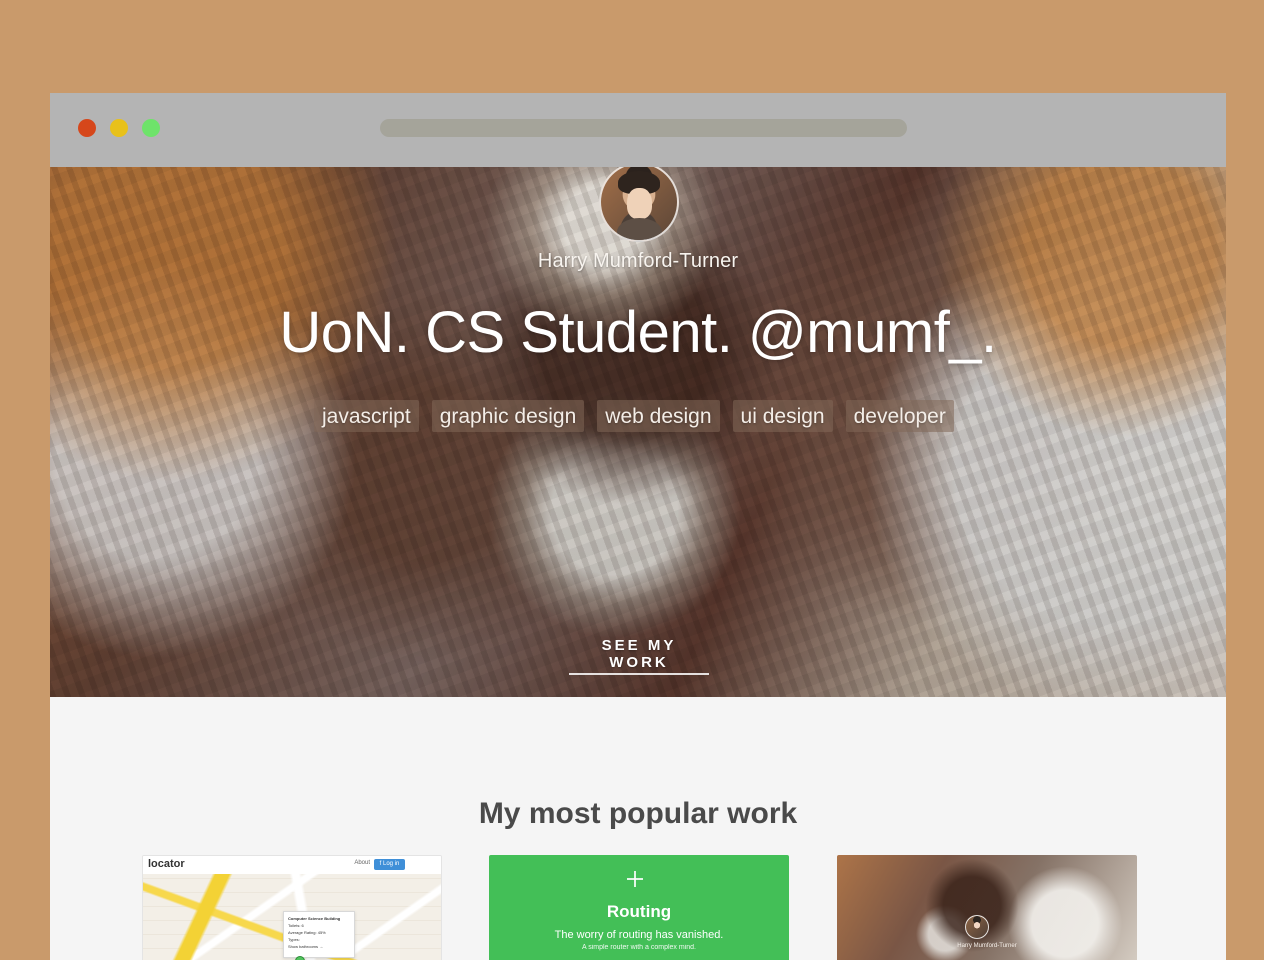 This screenshot has width=1264, height=960. What do you see at coordinates (300, 958) in the screenshot?
I see `map-pin-icon` at bounding box center [300, 958].